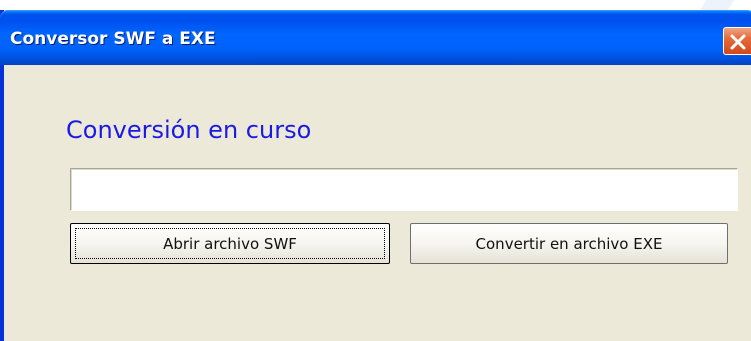  I want to click on status-heading: Conversión en curso, so click(189, 130).